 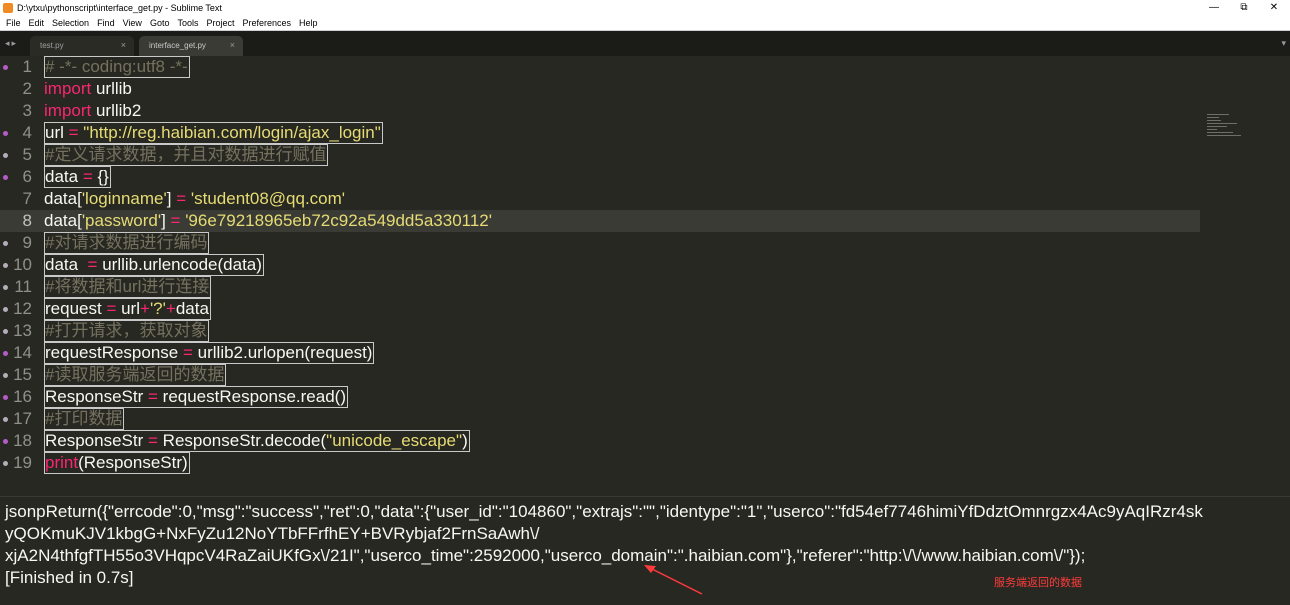 What do you see at coordinates (1038, 582) in the screenshot?
I see `annotation-label: 服务端返回的数据` at bounding box center [1038, 582].